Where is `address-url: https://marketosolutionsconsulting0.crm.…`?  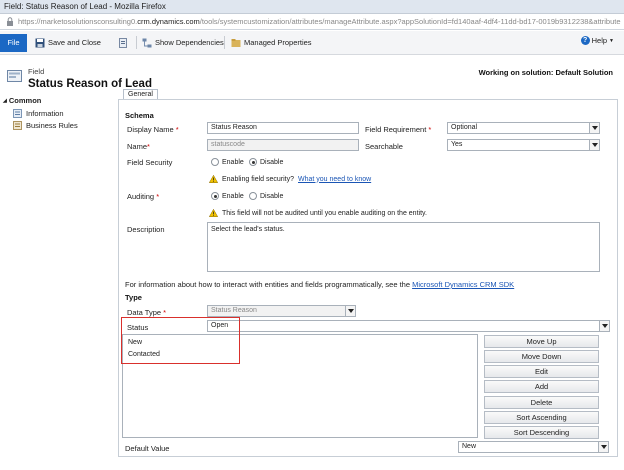
address-url: https://marketosolutionsconsulting0.crm.… is located at coordinates (319, 21).